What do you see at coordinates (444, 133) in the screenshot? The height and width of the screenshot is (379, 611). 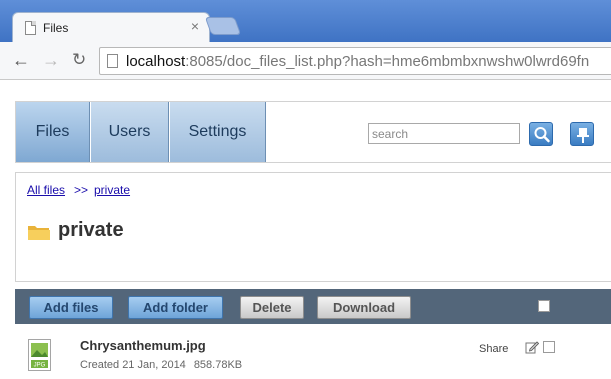 I see `search-input` at bounding box center [444, 133].